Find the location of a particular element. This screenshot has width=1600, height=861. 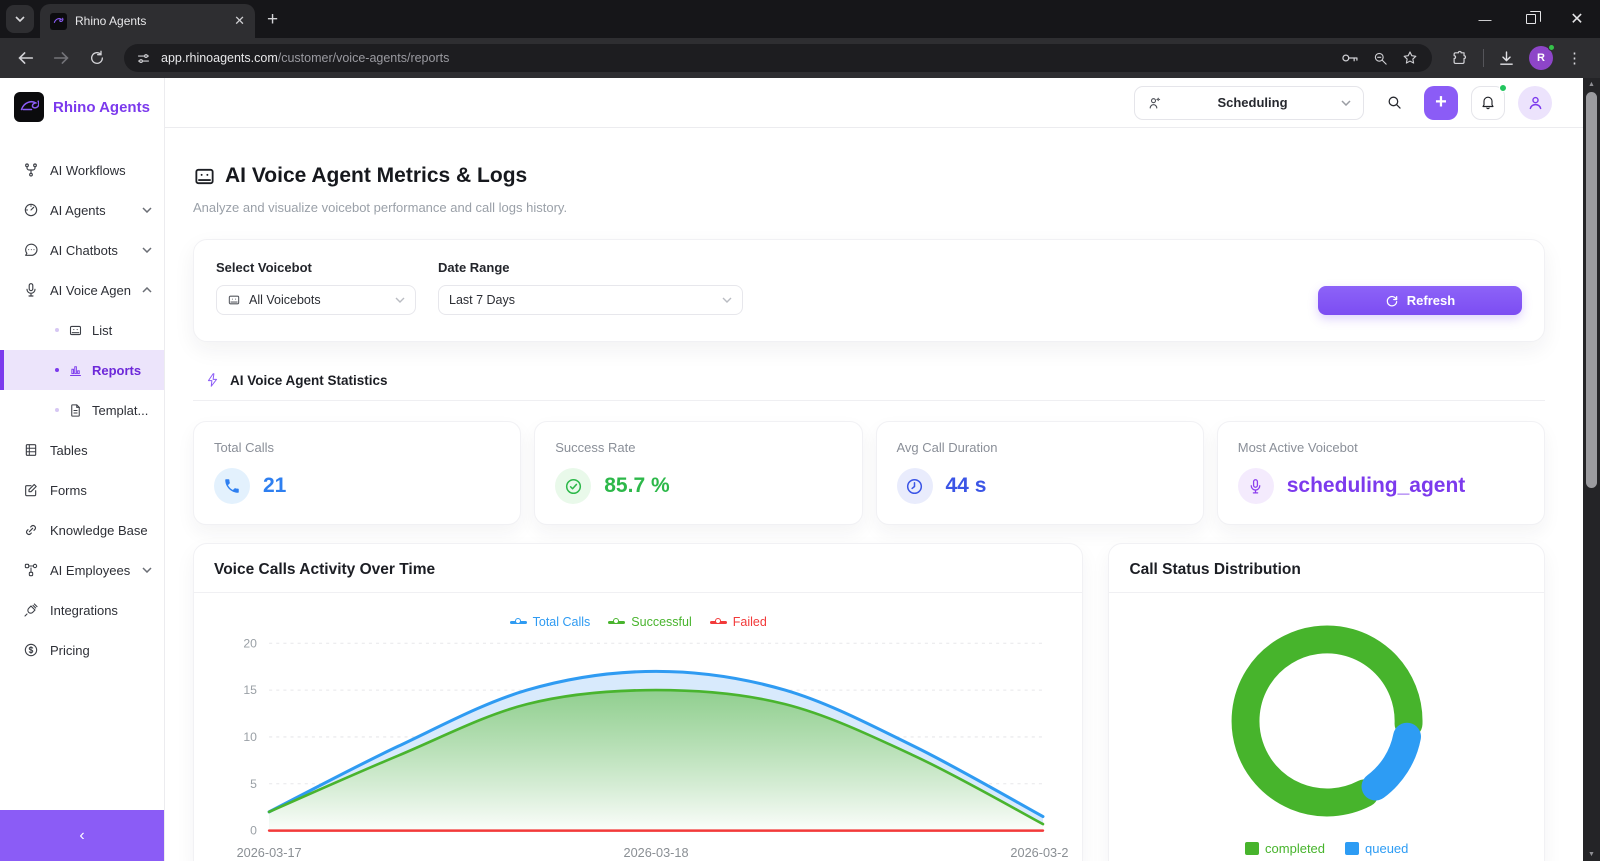

sidebar-item-ai-chatbots: AI Chatbots is located at coordinates (82, 250).